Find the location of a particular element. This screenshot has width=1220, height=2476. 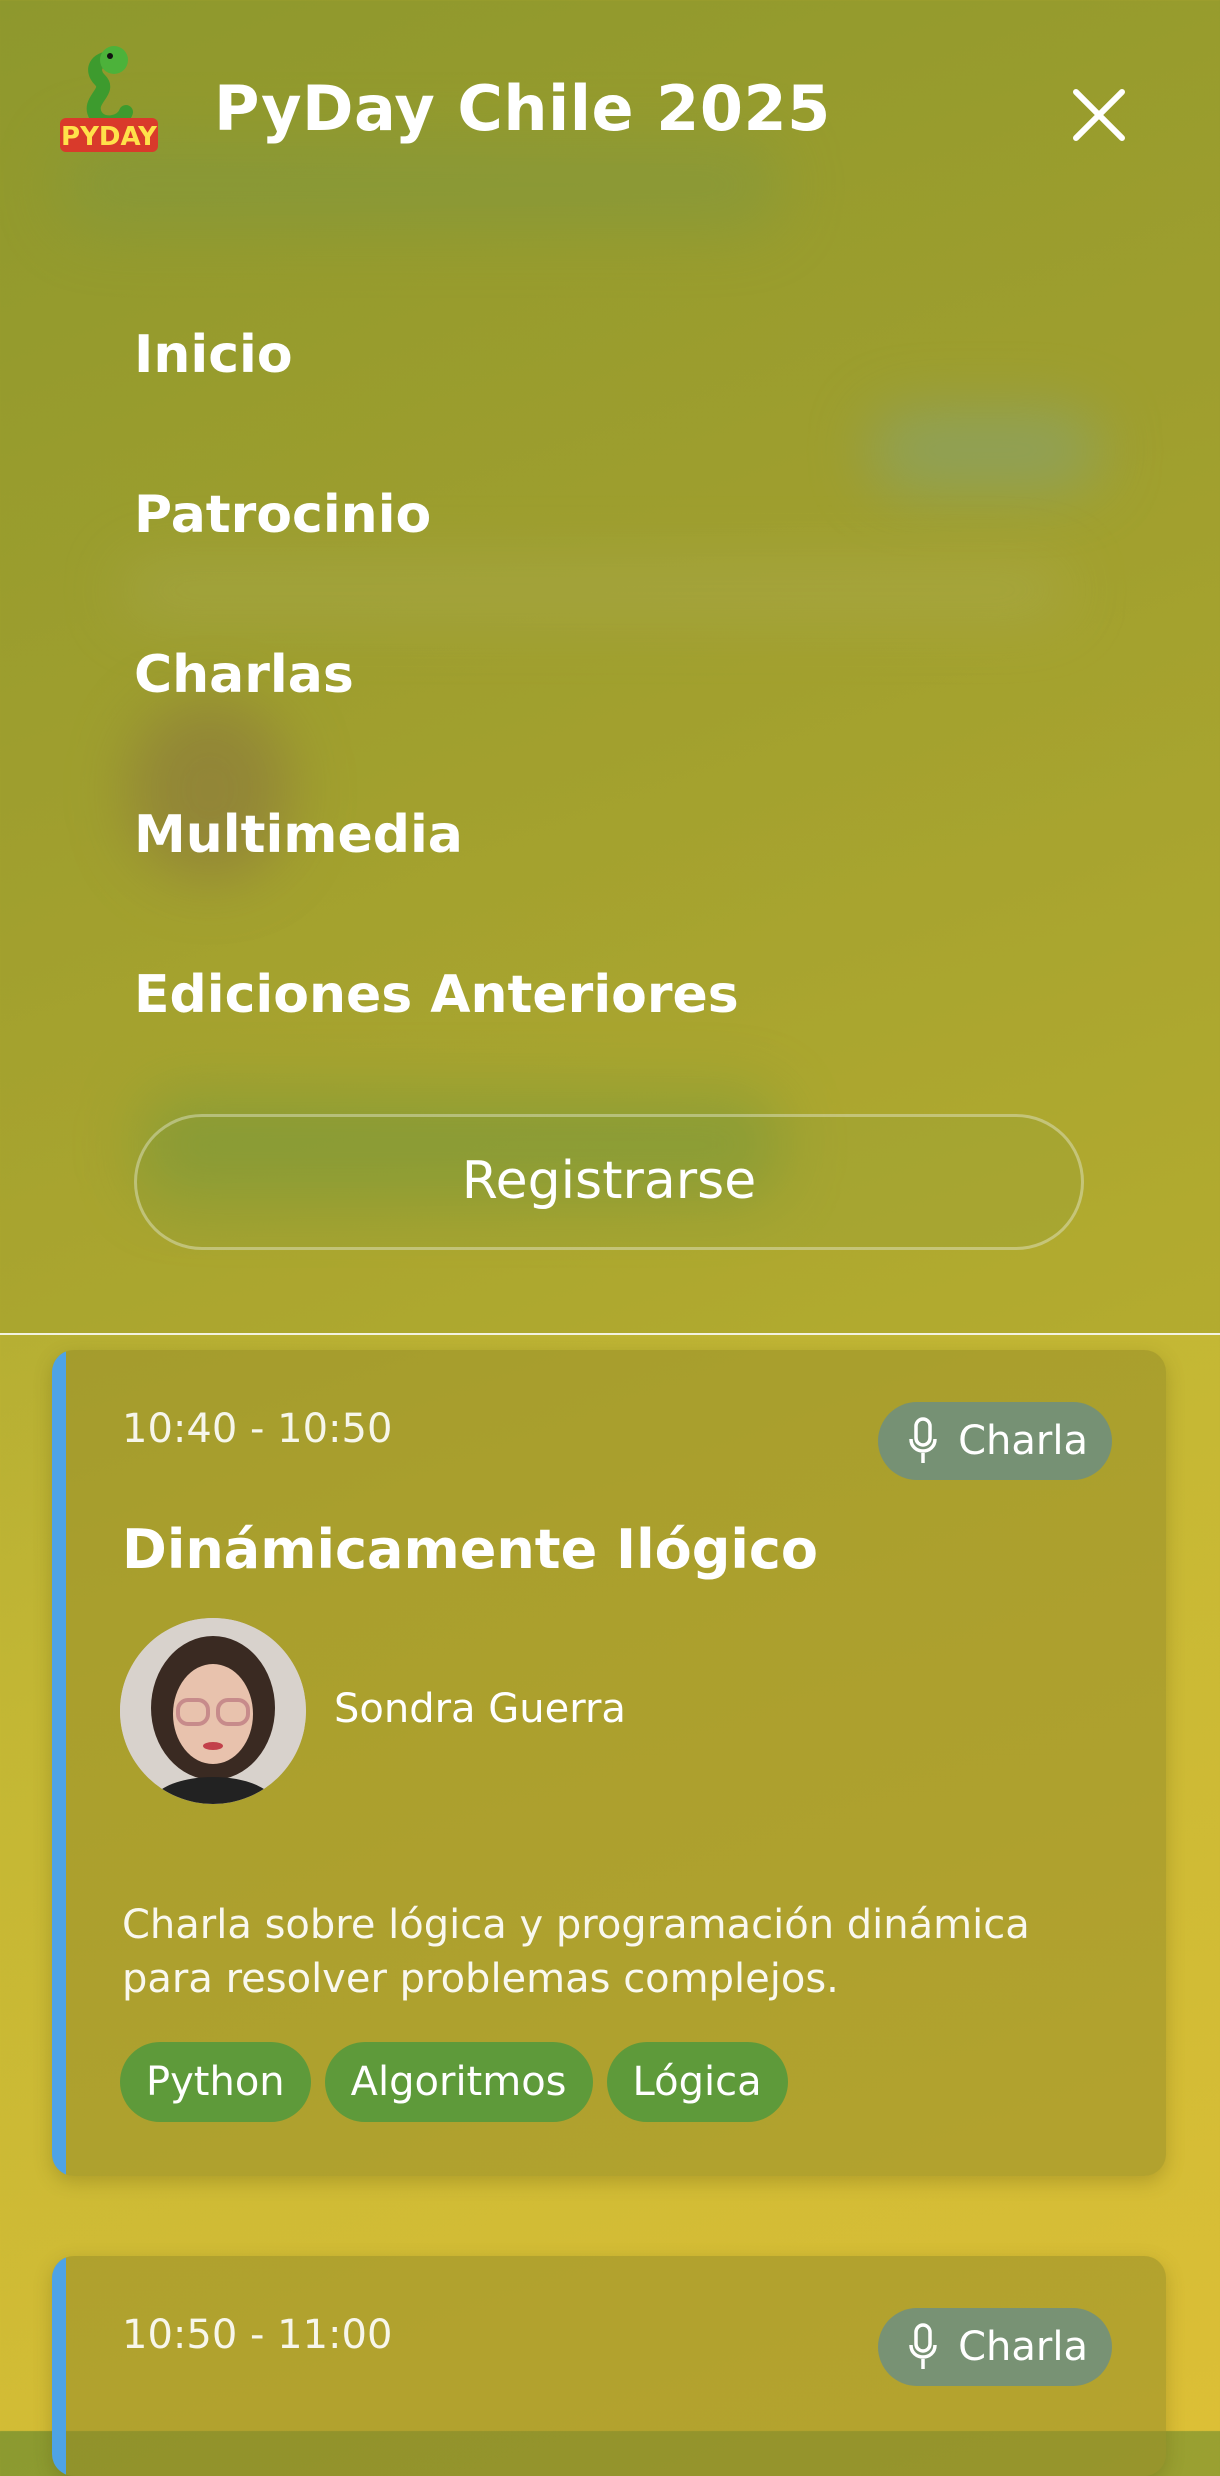

tag-python: Python is located at coordinates (215, 2082).